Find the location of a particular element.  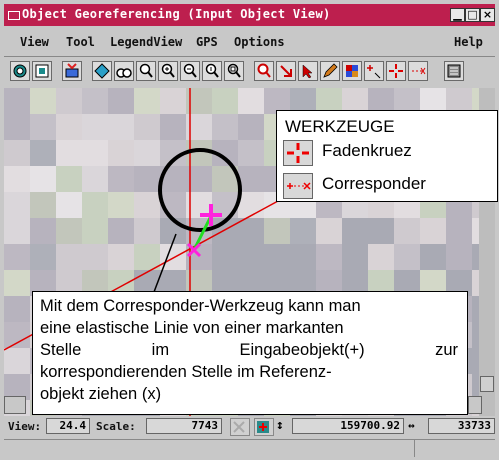

coord-y-field: 33733 is located at coordinates (461, 426).